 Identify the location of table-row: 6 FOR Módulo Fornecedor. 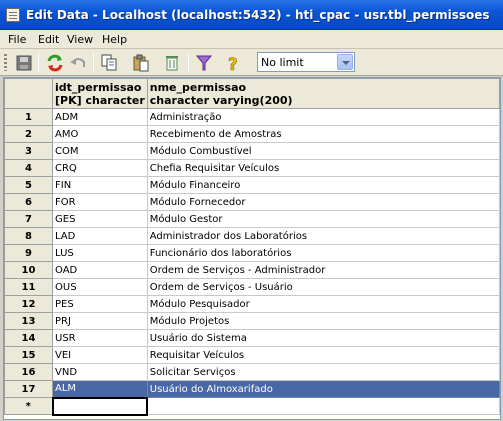
(252, 202).